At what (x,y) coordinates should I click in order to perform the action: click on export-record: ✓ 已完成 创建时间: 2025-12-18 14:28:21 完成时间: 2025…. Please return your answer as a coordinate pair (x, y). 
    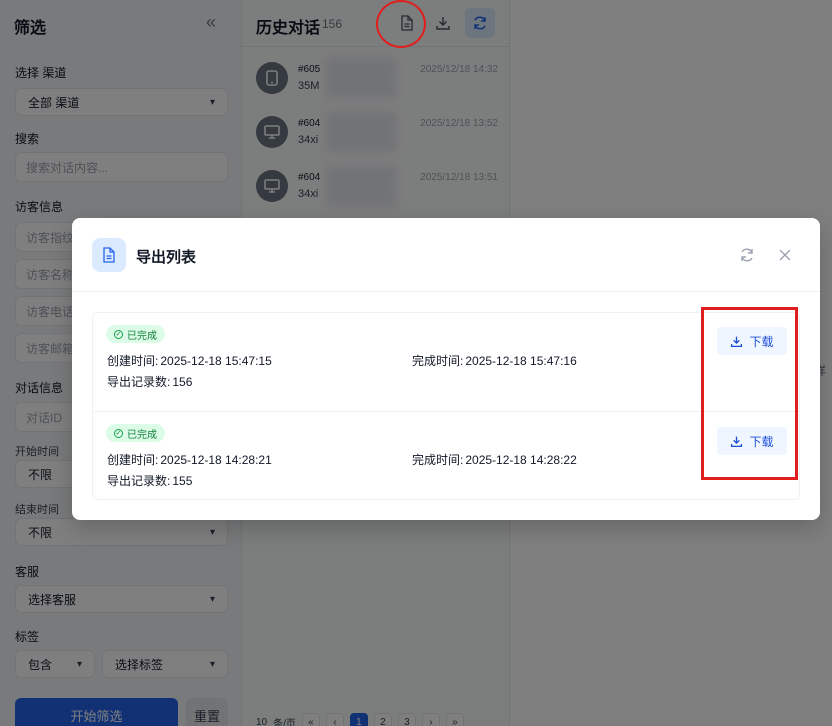
    Looking at the image, I should click on (446, 455).